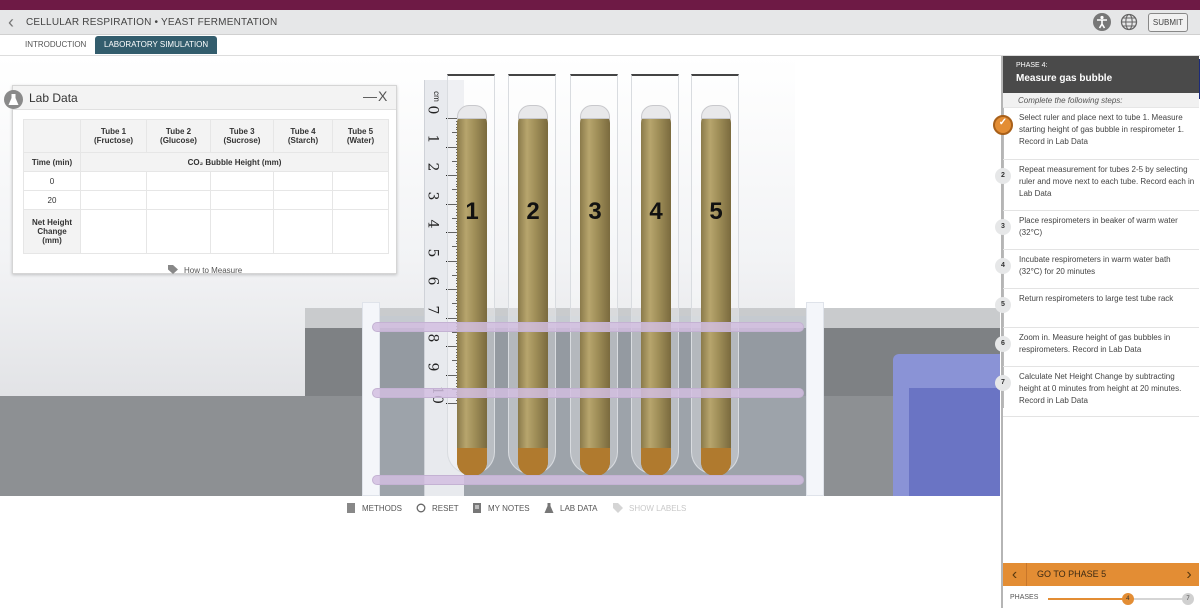 The height and width of the screenshot is (608, 1200). I want to click on row-label: 20, so click(52, 200).